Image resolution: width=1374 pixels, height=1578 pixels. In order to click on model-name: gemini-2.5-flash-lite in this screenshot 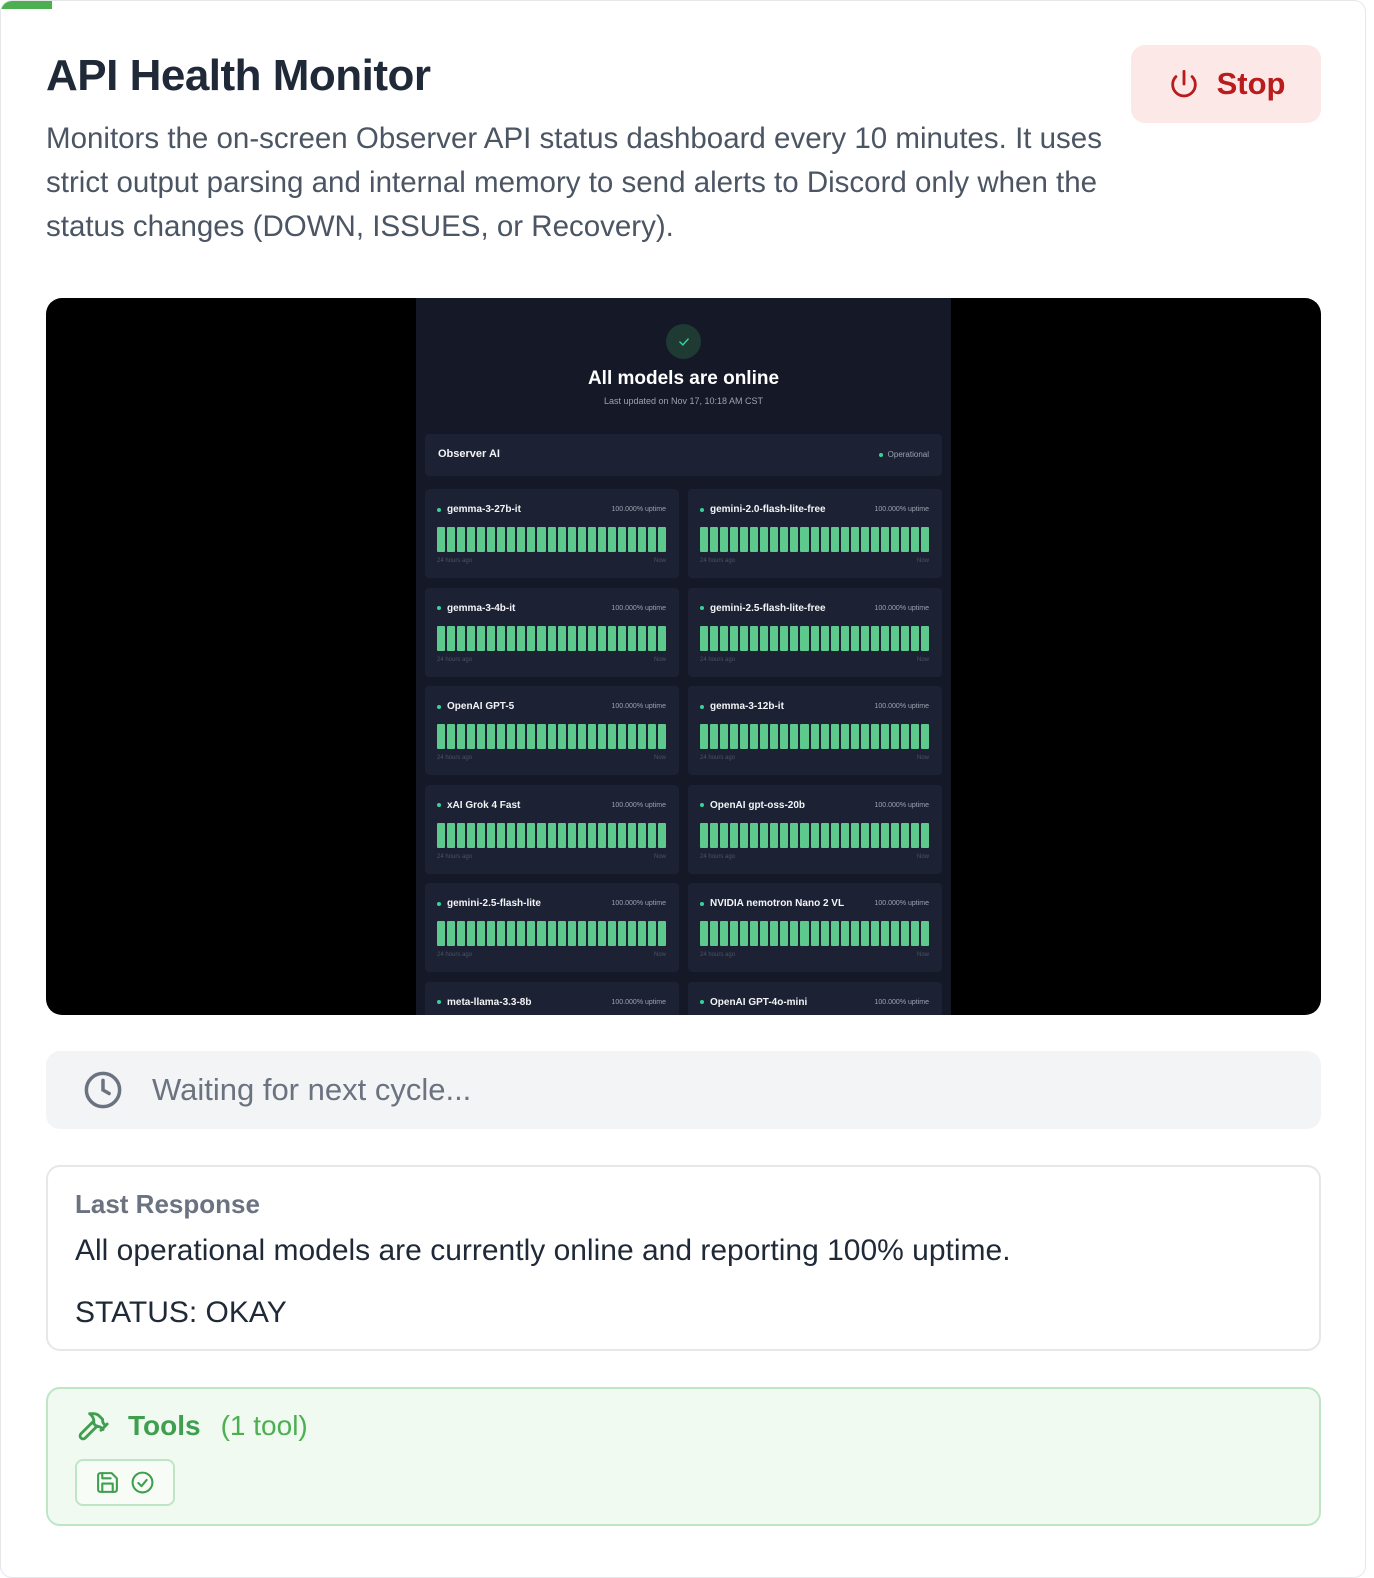, I will do `click(489, 903)`.